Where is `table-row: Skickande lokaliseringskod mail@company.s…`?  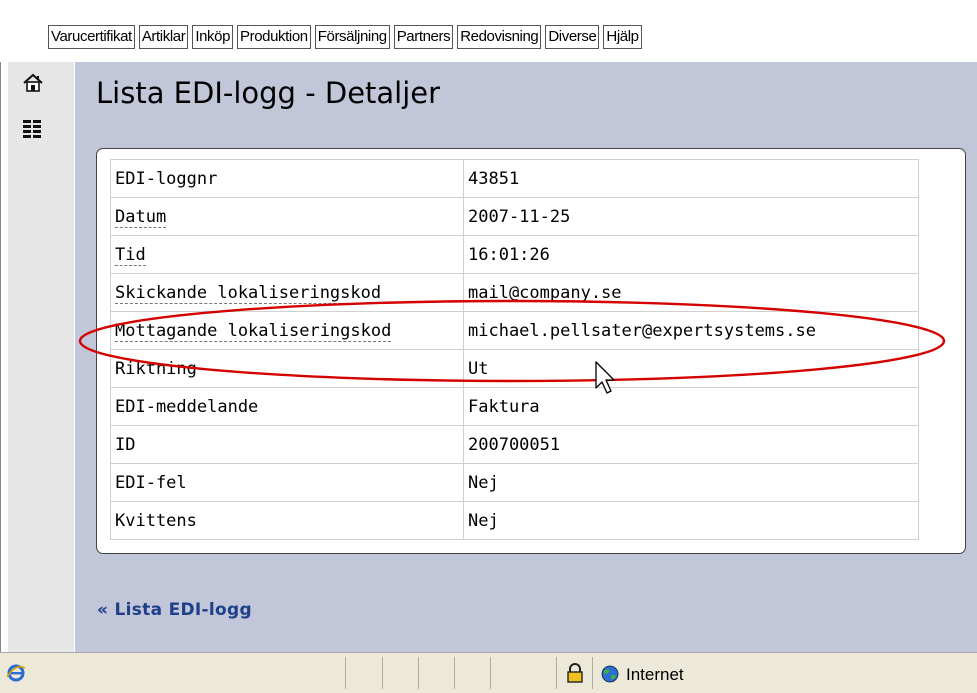
table-row: Skickande lokaliseringskod mail@company.s… is located at coordinates (514, 292).